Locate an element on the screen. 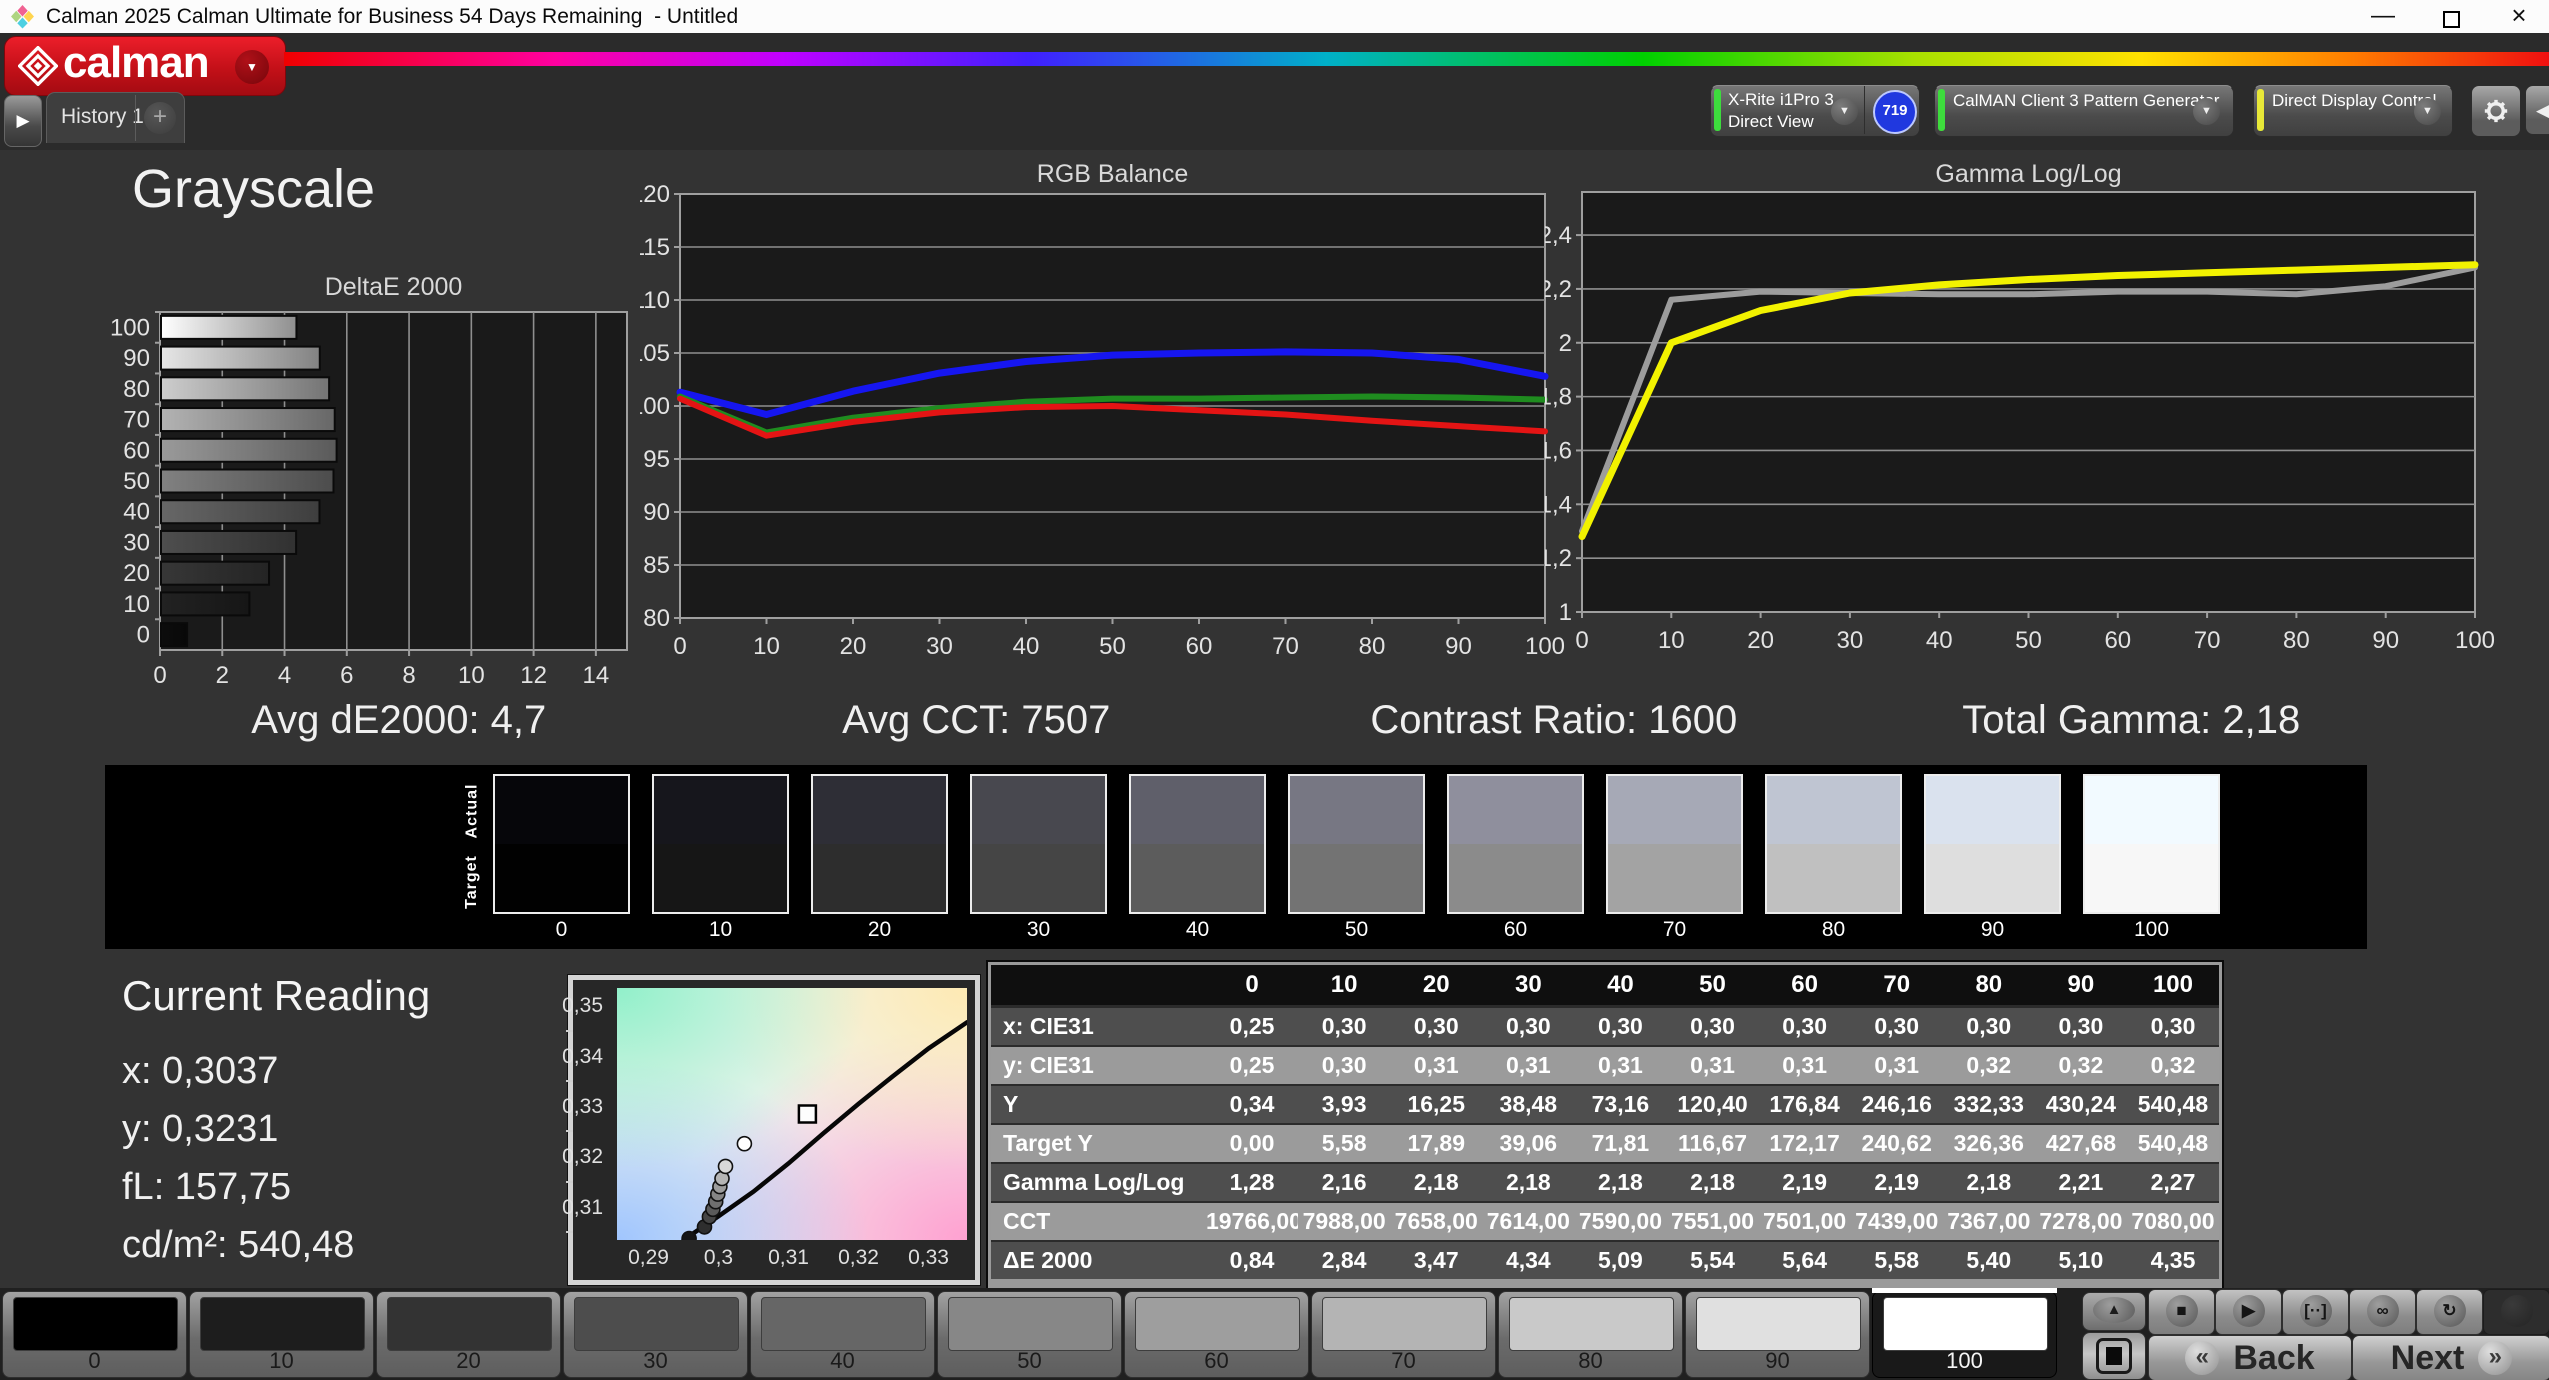  step-measure-icon: [··] is located at coordinates (2315, 1311).